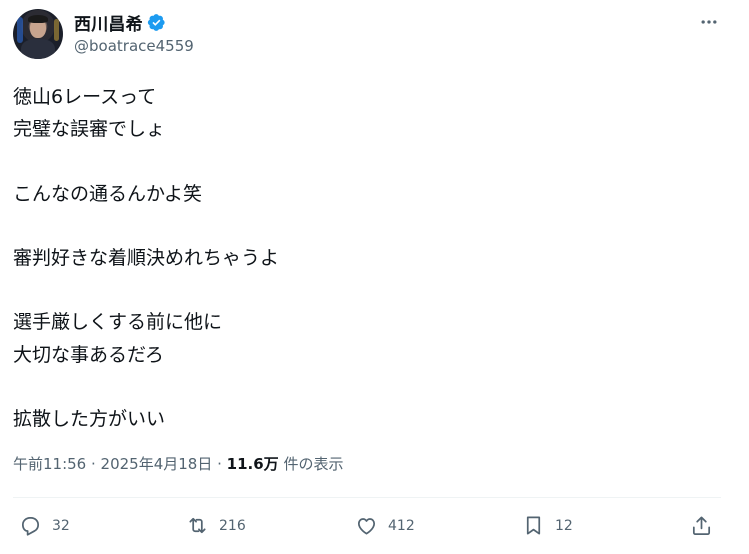  I want to click on avatar-hair, so click(38, 19).